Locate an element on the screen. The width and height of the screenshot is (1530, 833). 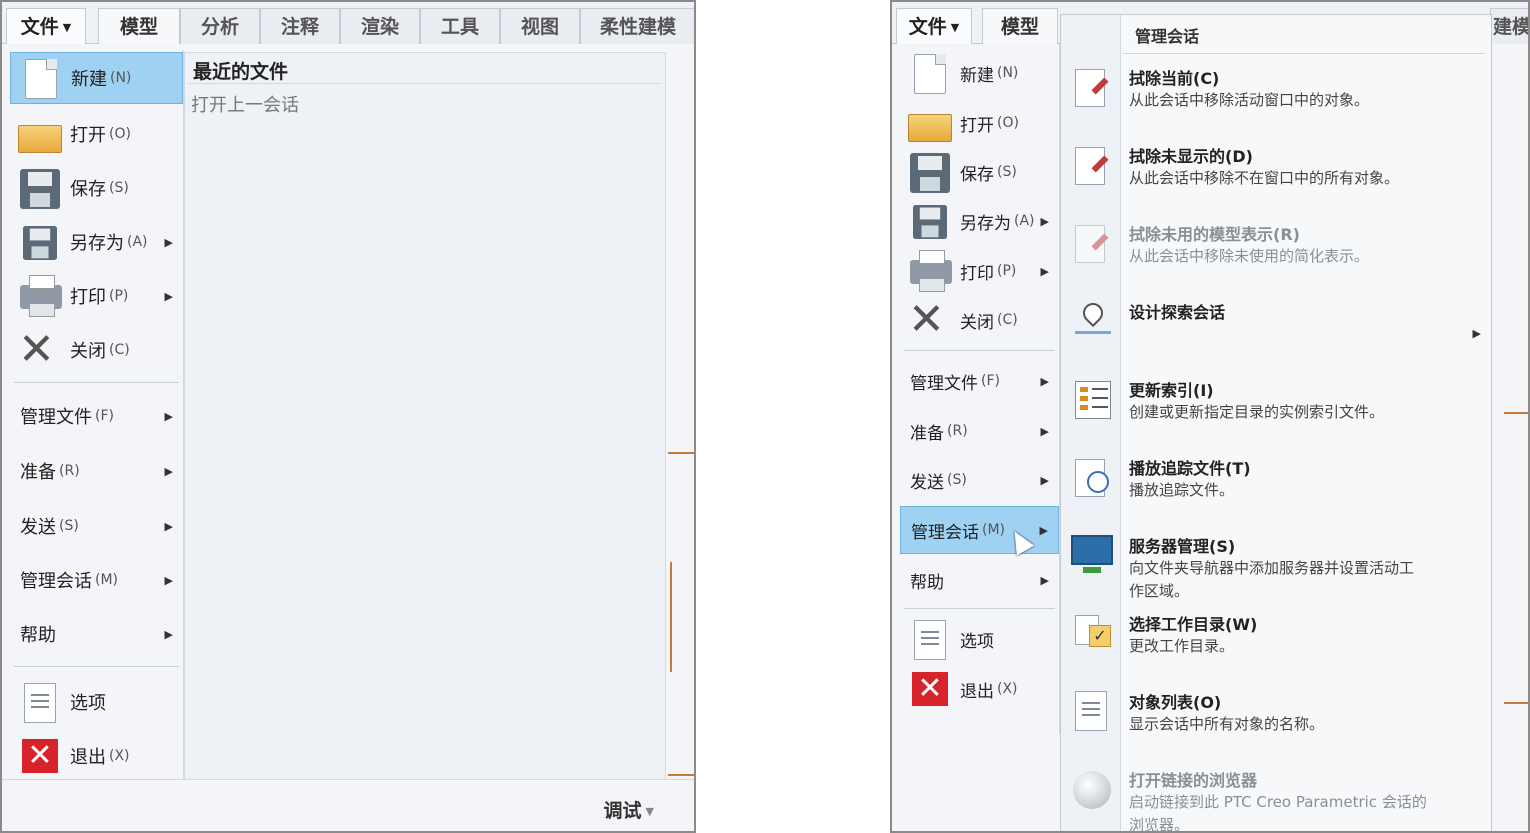
tab-annotate: 注释 is located at coordinates (300, 26).